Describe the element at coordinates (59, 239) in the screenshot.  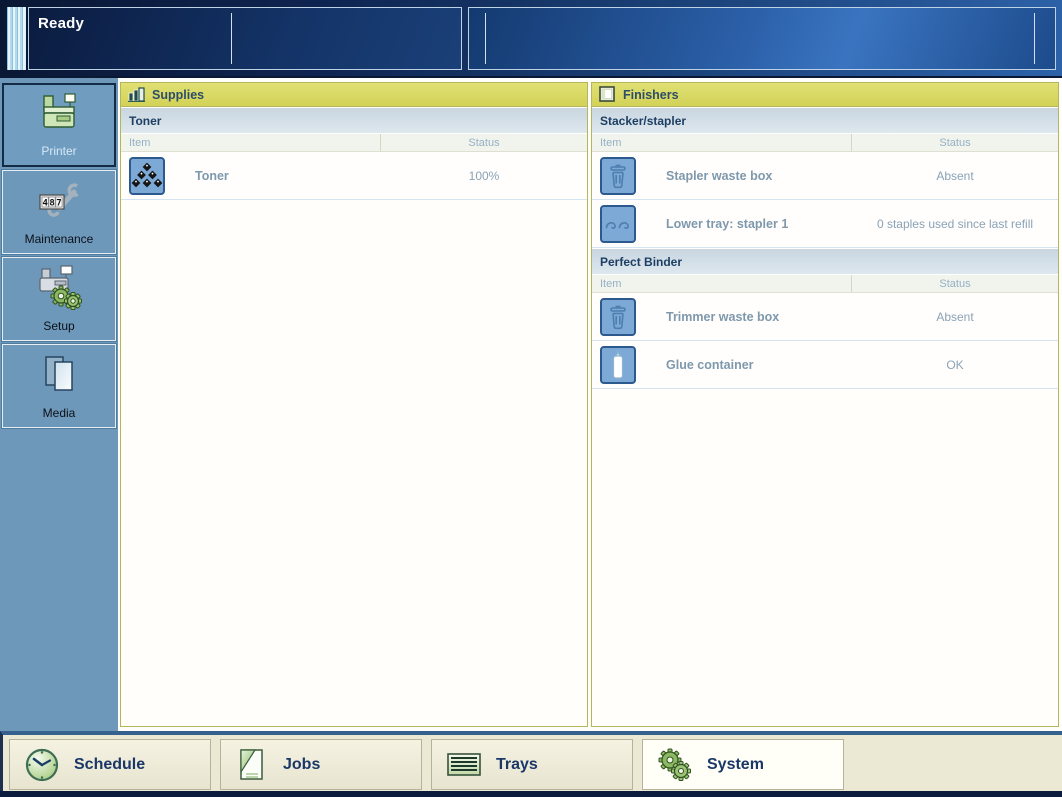
I see `sidebar-item-label: Maintenance` at that location.